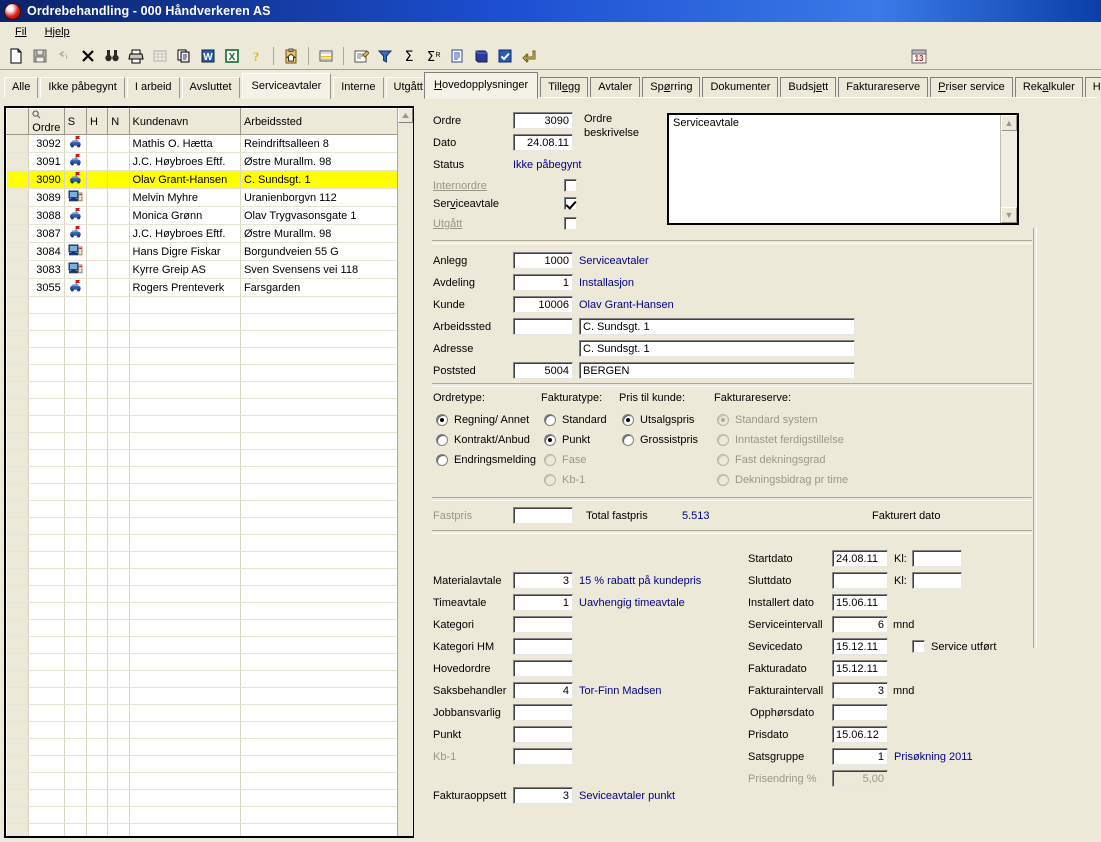  What do you see at coordinates (543, 120) in the screenshot?
I see `ordre-field: 3090` at bounding box center [543, 120].